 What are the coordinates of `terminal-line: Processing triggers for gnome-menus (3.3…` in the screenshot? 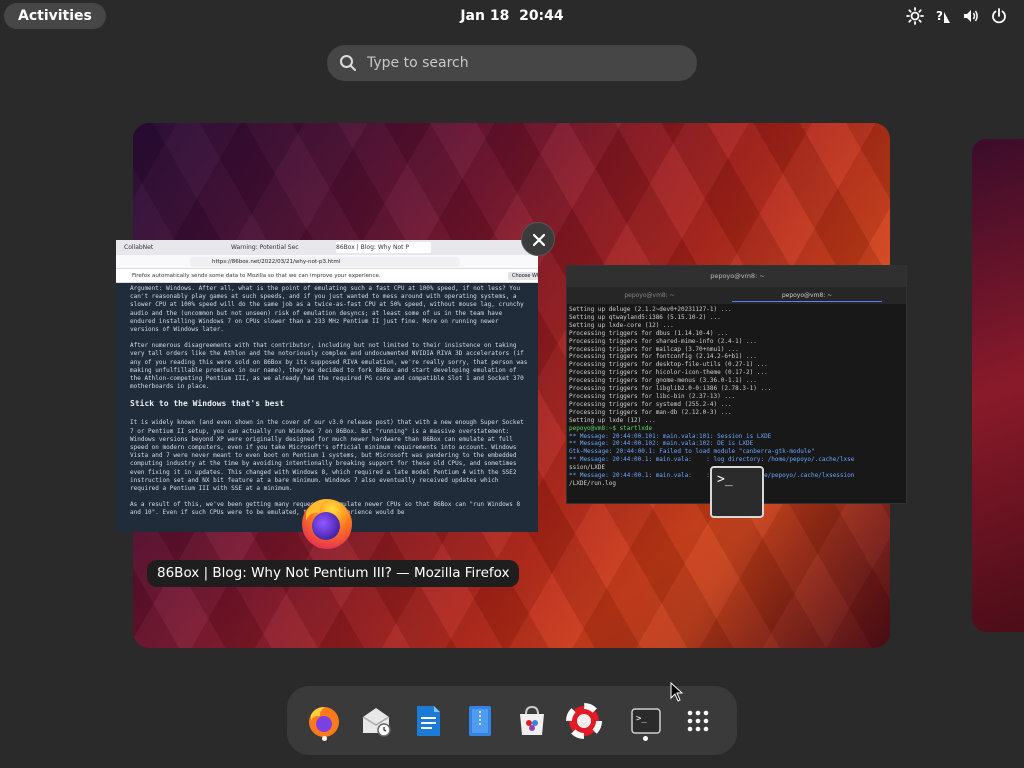 It's located at (663, 381).